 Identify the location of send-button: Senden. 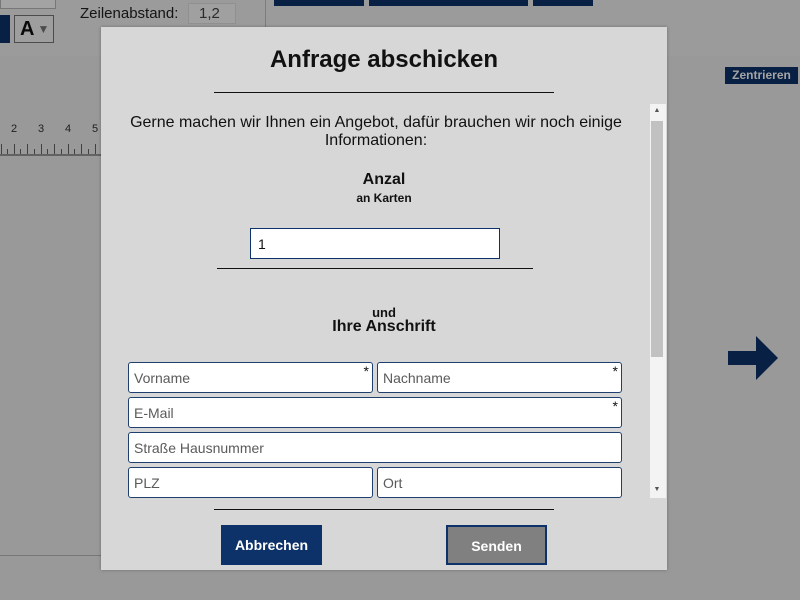
(496, 545).